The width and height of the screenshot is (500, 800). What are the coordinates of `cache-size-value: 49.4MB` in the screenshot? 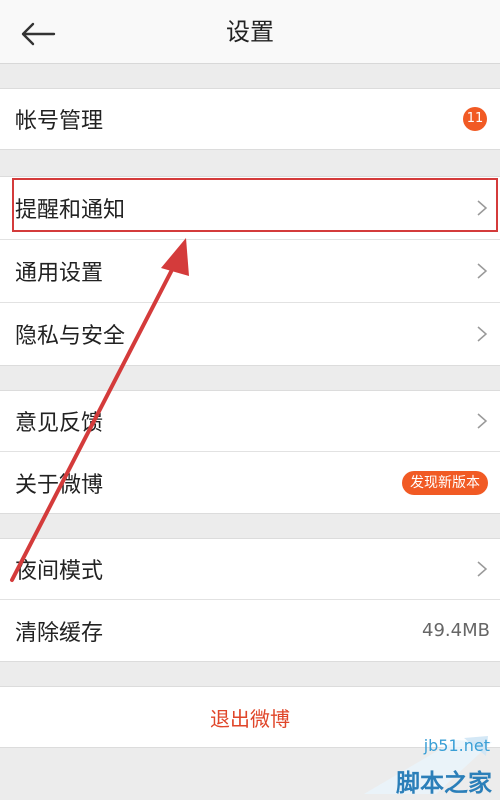 It's located at (456, 630).